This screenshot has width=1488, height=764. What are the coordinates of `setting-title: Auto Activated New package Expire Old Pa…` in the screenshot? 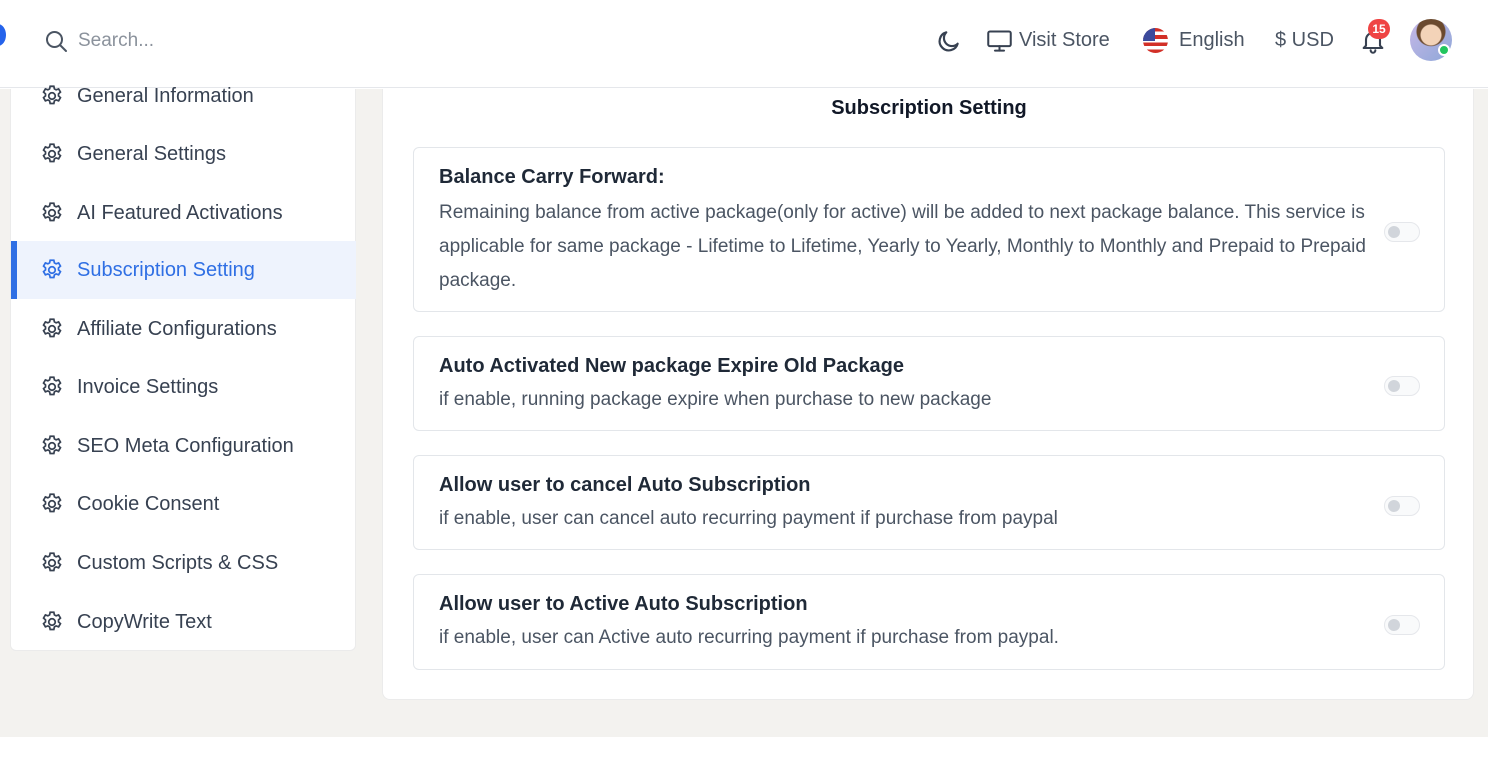 It's located at (671, 366).